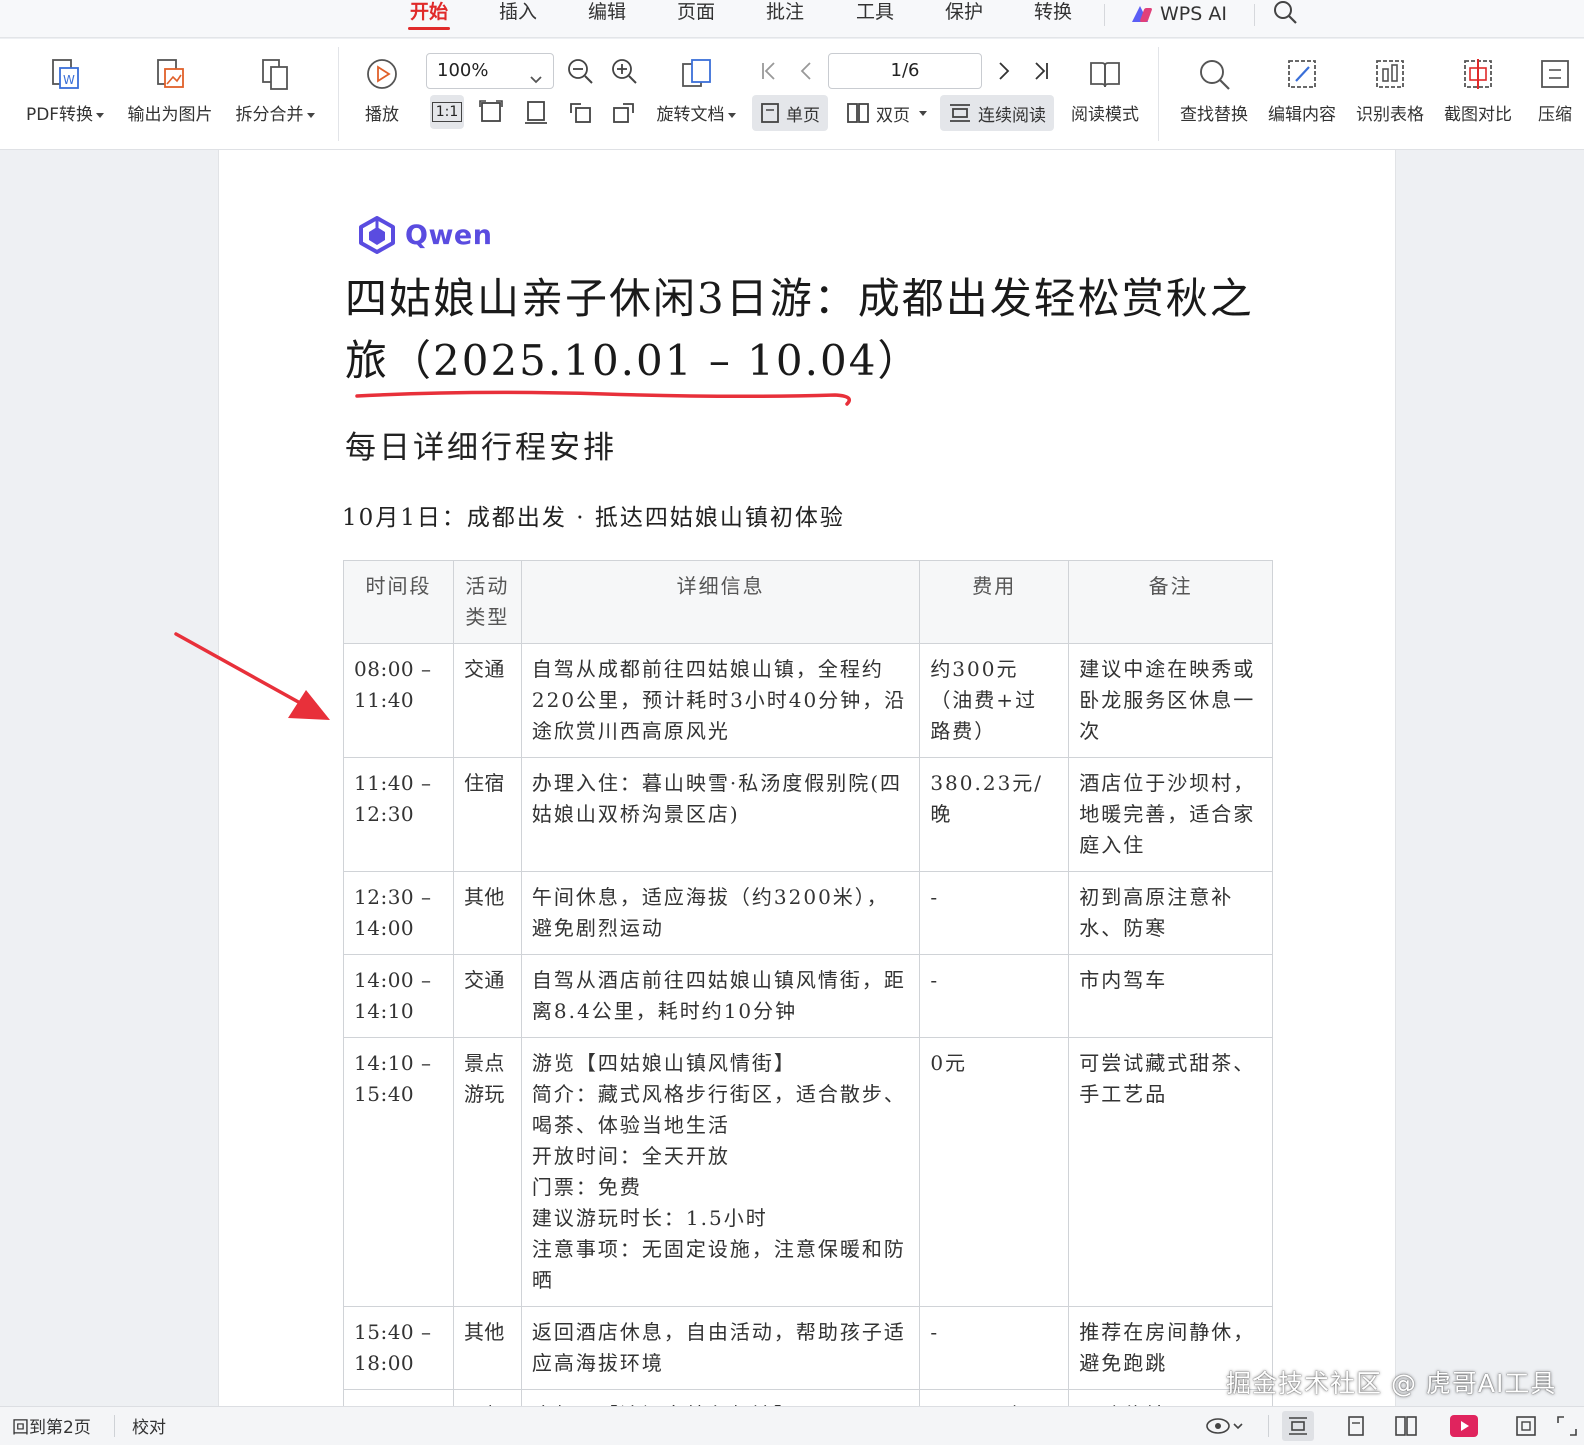  I want to click on double-page-label: 双页, so click(893, 115).